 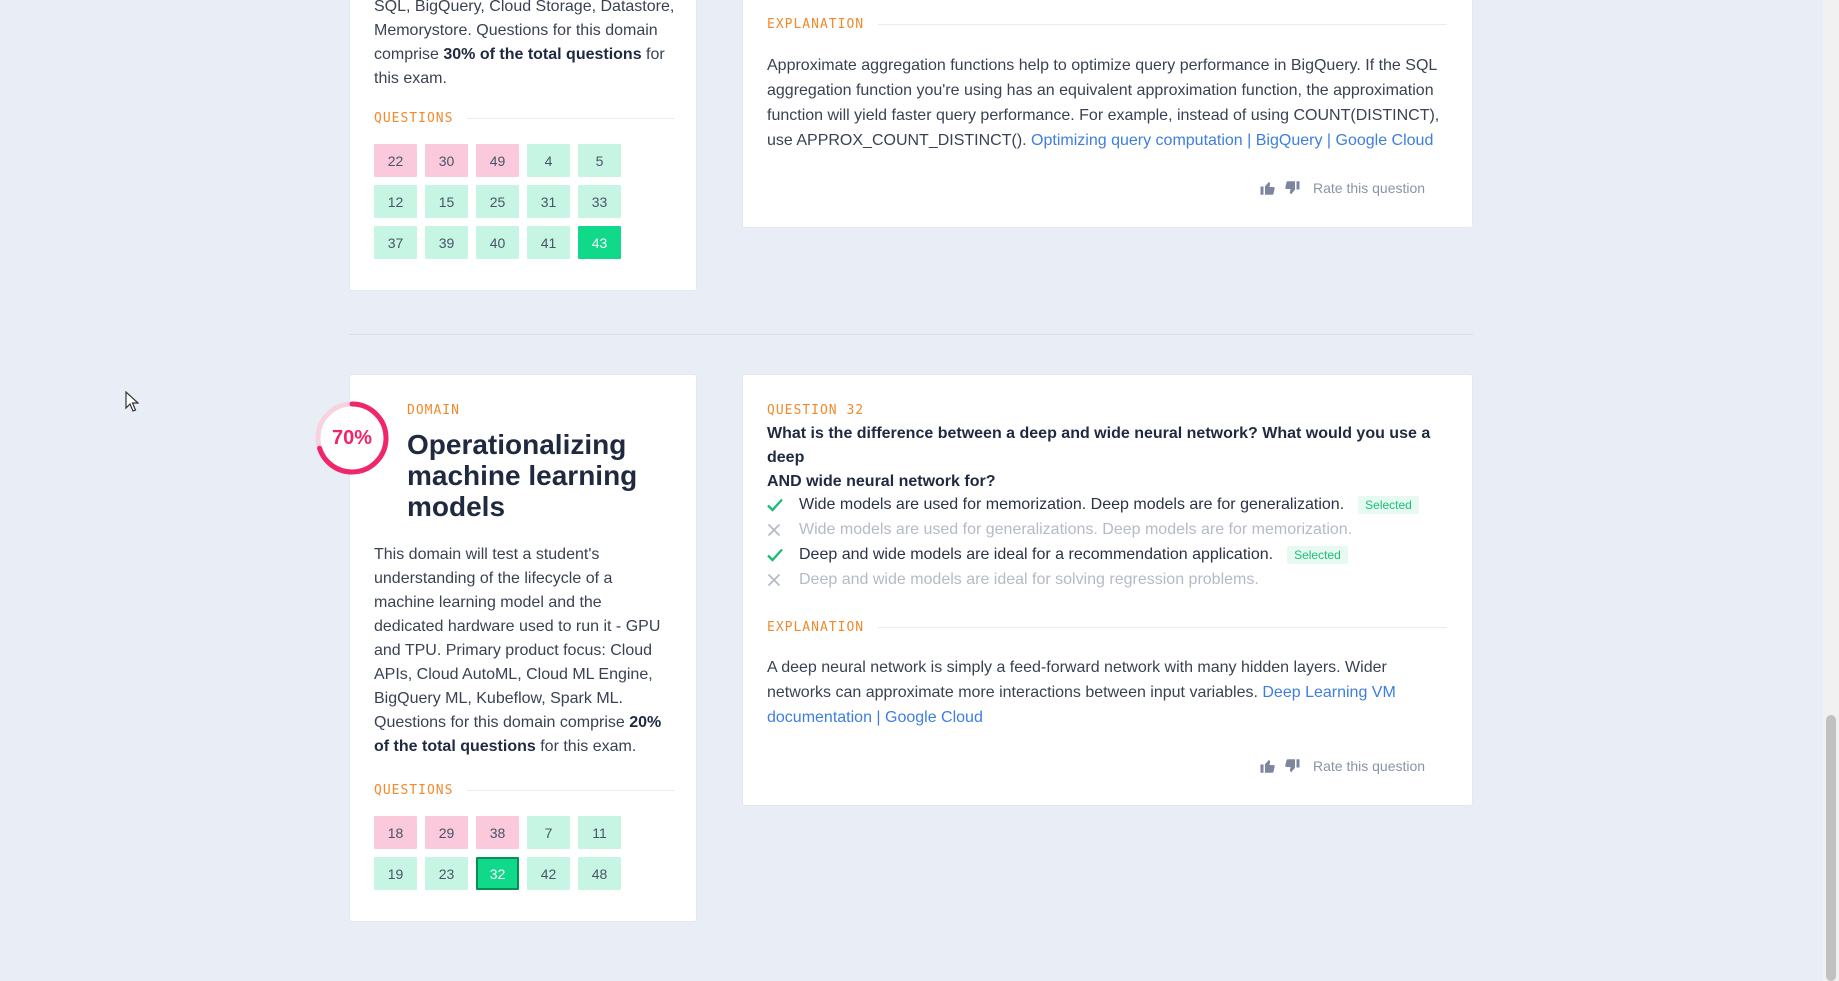 I want to click on domain-score-donut: 70%, so click(x=352, y=438).